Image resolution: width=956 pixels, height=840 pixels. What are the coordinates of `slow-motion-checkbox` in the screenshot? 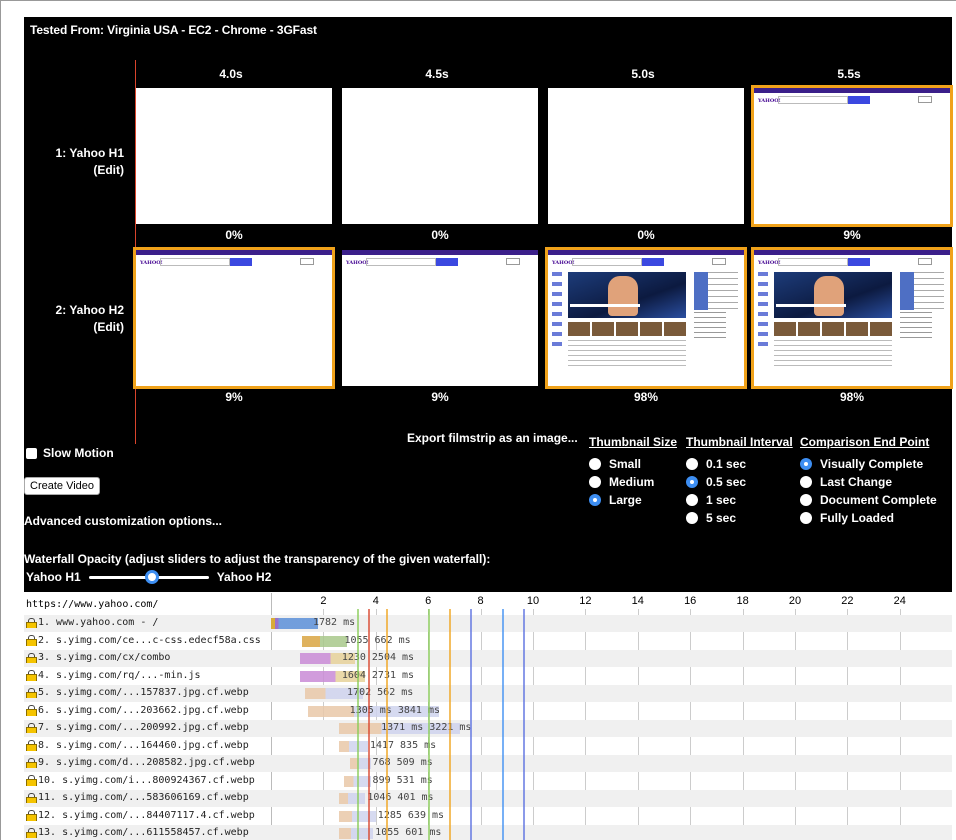 It's located at (31, 453).